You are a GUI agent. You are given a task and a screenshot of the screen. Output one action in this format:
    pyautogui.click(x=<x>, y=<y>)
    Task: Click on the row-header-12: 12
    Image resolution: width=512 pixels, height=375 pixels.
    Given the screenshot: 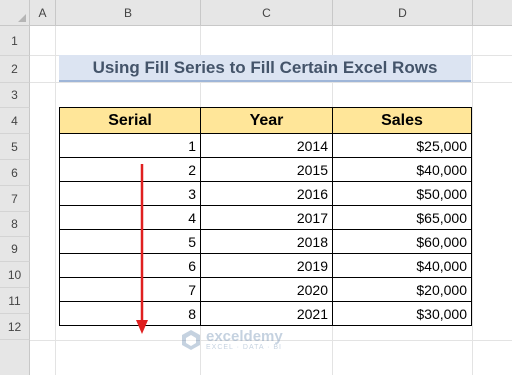 What is the action you would take?
    pyautogui.click(x=15, y=327)
    